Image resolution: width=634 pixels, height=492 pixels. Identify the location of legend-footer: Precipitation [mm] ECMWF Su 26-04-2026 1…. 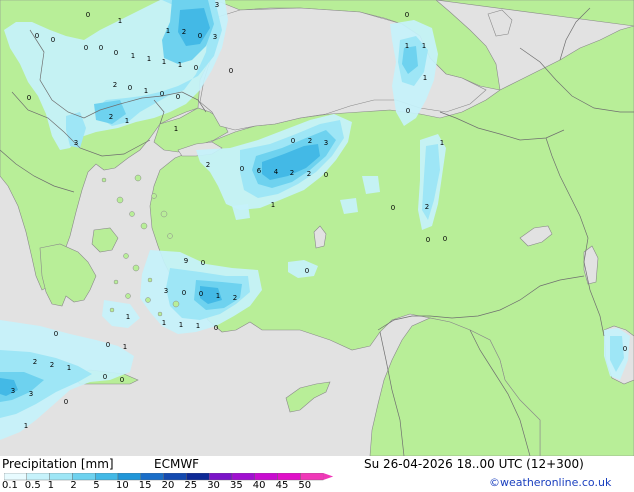
(317, 474).